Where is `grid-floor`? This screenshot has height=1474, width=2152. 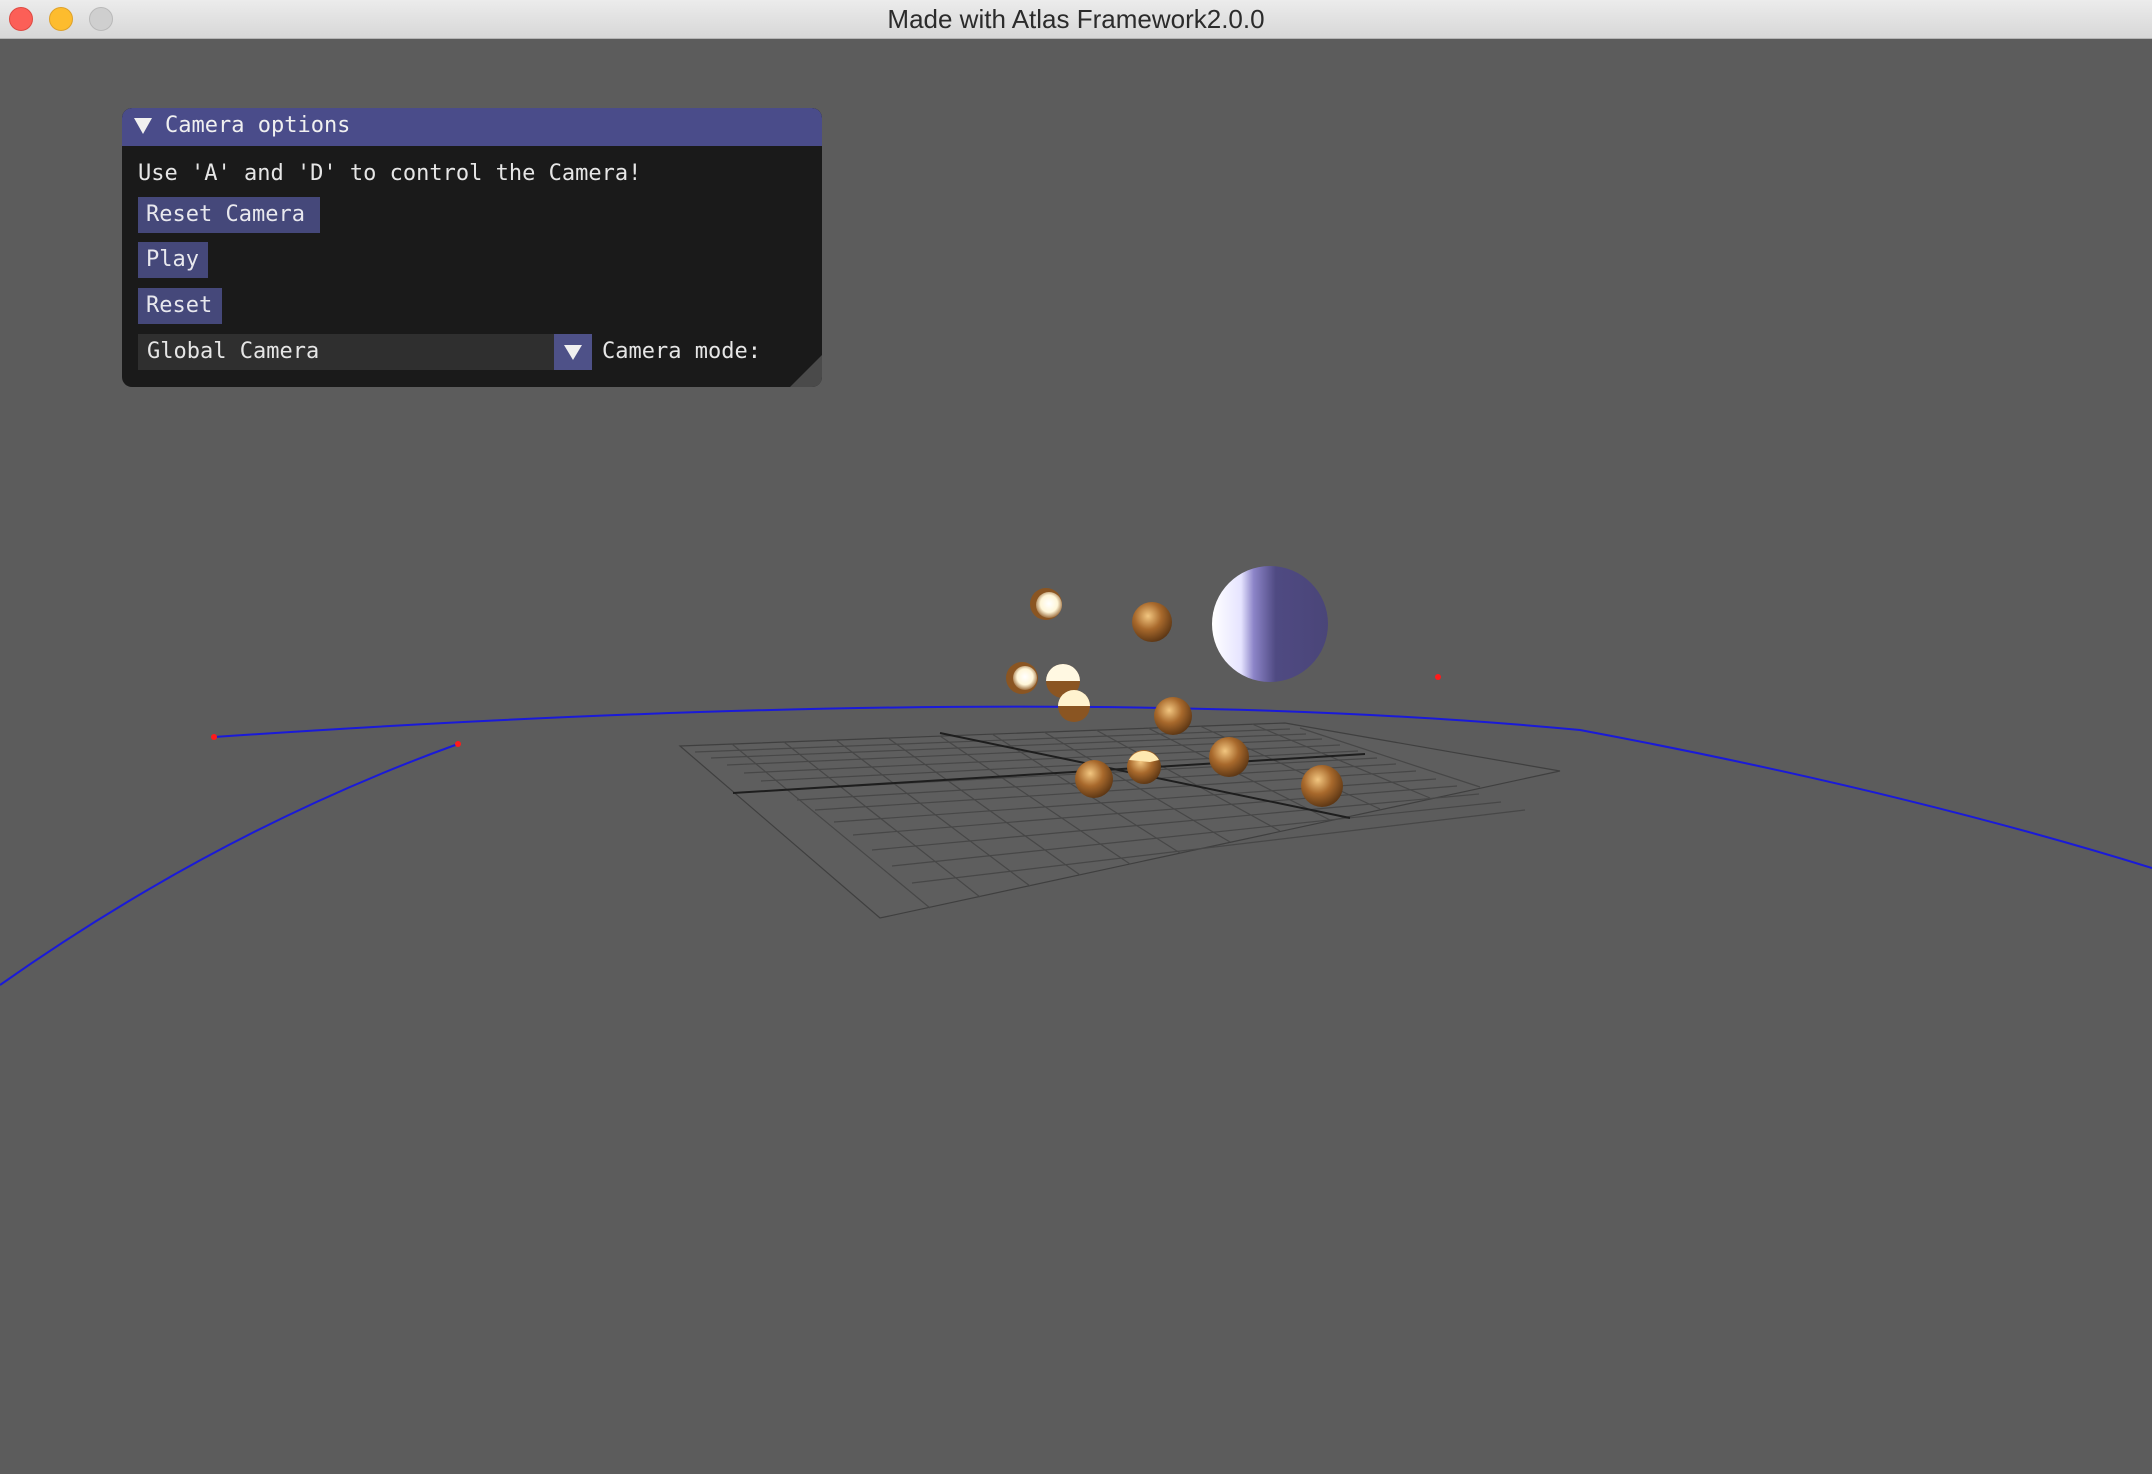 grid-floor is located at coordinates (1119, 820).